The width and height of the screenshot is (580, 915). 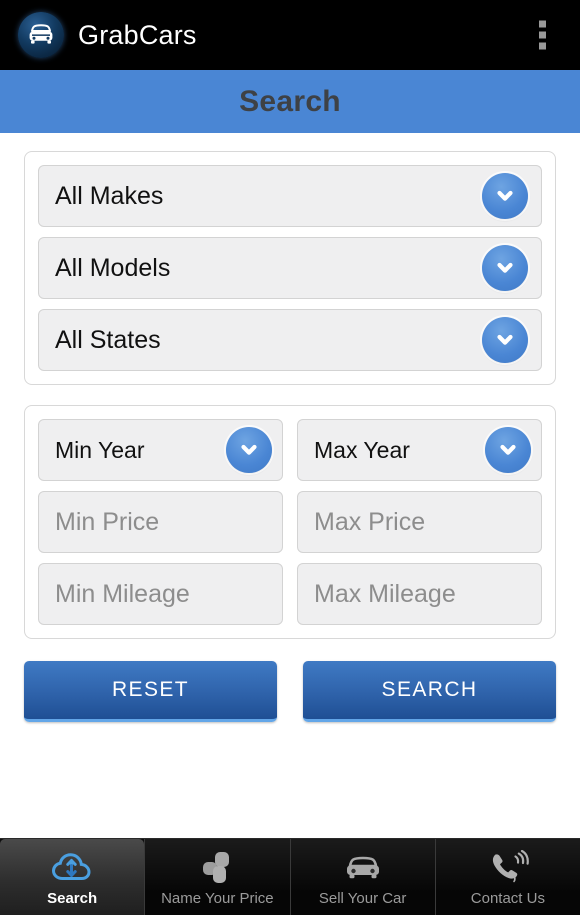 I want to click on spinner-max-year-label: Max Year, so click(x=362, y=449).